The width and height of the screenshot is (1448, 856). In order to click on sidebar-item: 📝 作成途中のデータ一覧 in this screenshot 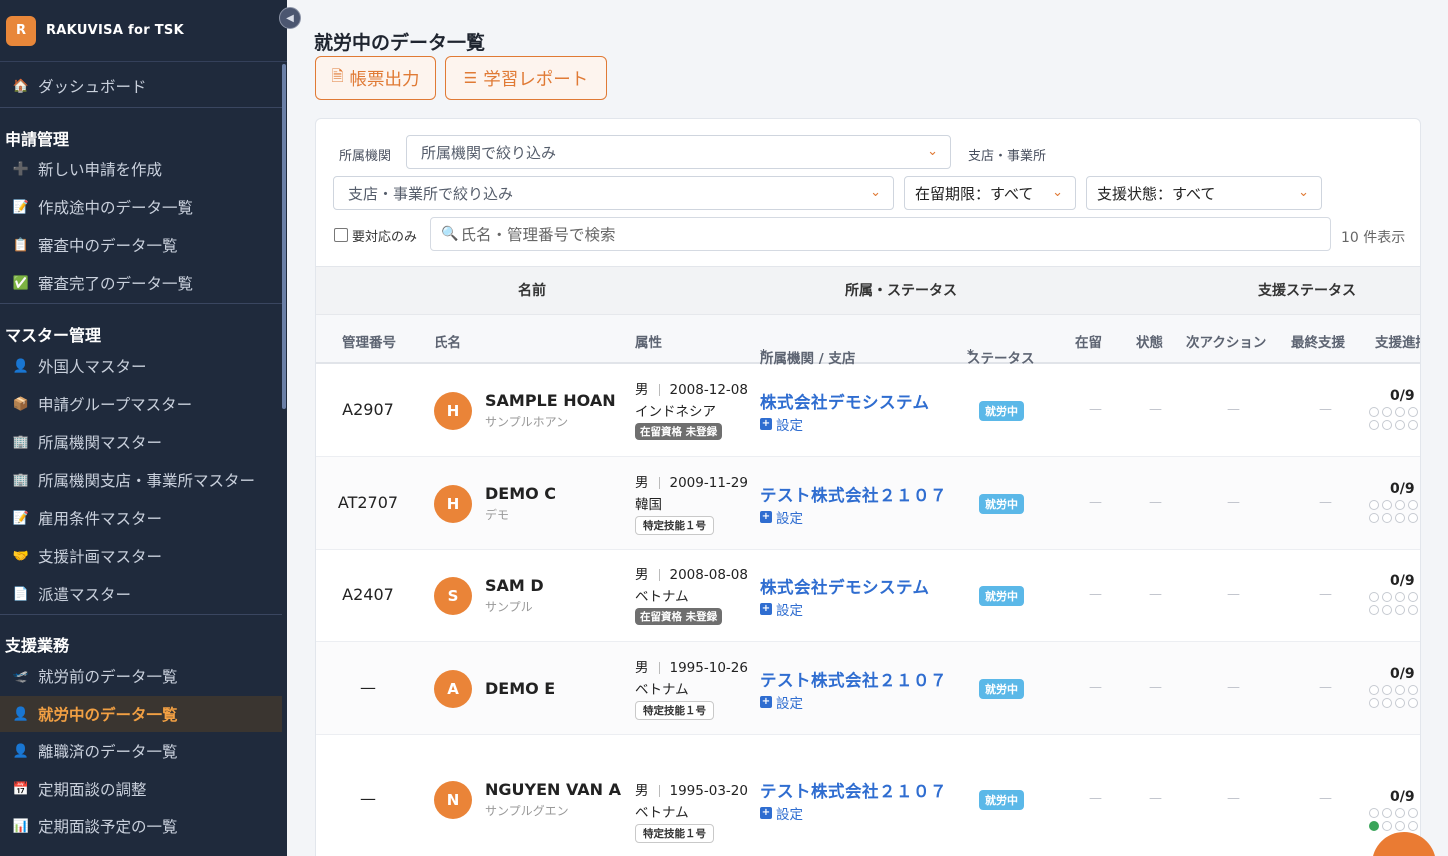, I will do `click(141, 207)`.